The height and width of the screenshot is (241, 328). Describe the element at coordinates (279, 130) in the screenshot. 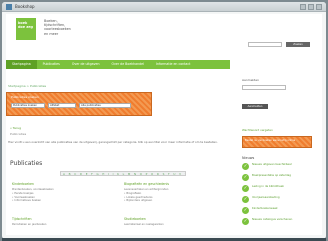

I see `forgot-password-link: Wachtwoord vergeten` at that location.